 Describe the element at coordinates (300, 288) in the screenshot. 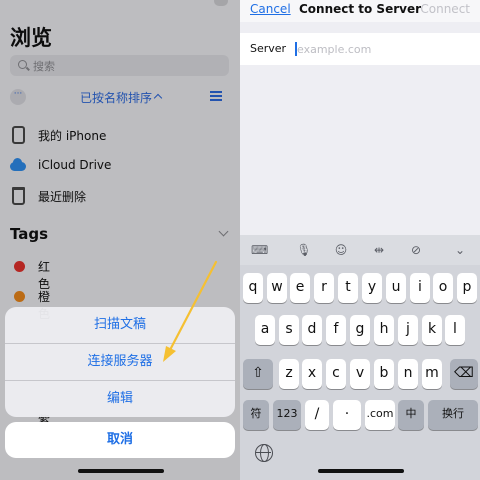

I see `key-e: e` at that location.